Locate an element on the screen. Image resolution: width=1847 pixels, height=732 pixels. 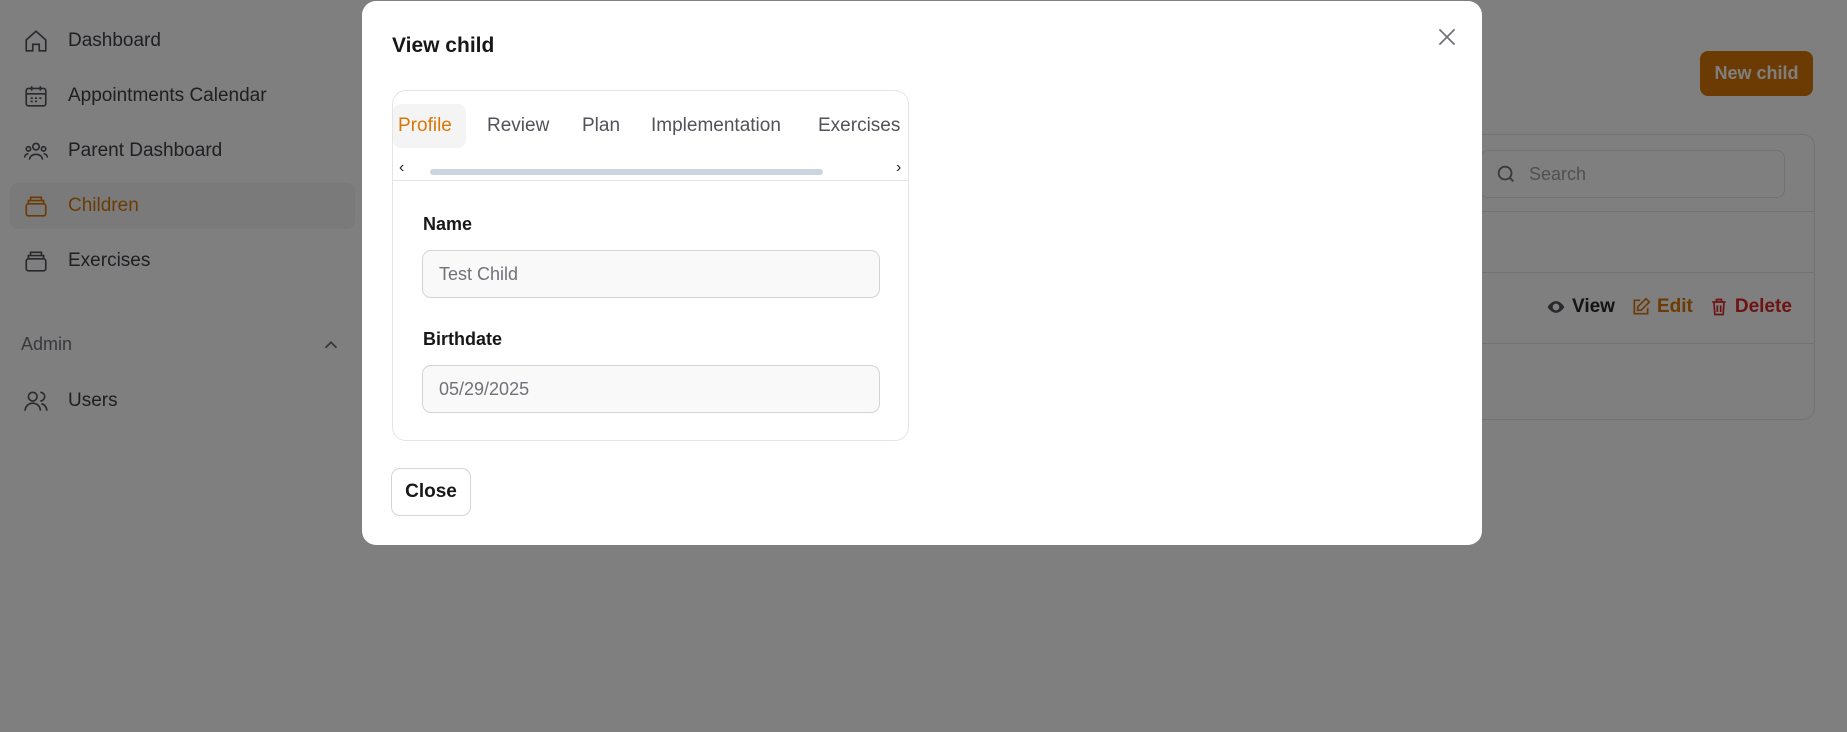
scroll-left-button: ‹ is located at coordinates (401, 168).